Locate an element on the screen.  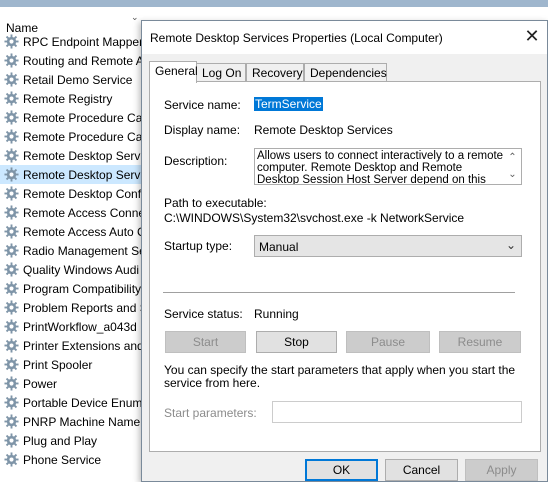
start-parameters-input is located at coordinates (397, 412).